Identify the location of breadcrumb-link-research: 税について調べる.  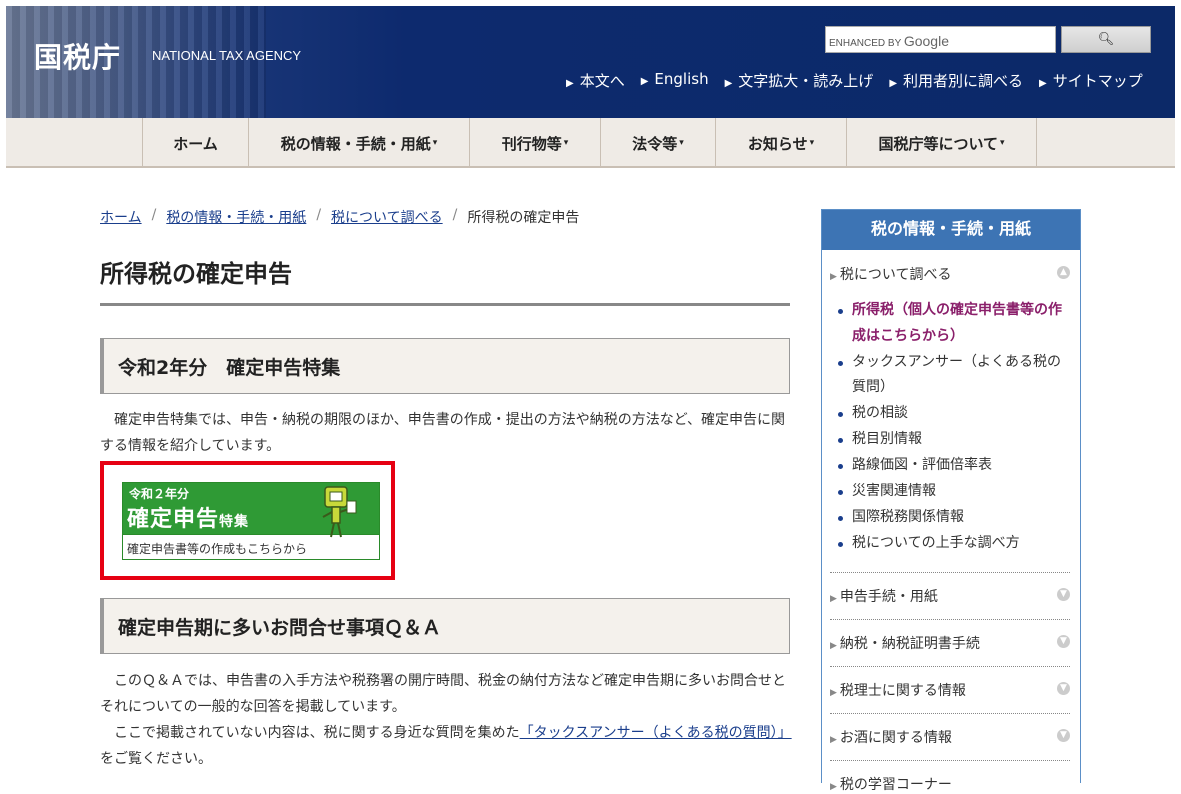
(387, 217).